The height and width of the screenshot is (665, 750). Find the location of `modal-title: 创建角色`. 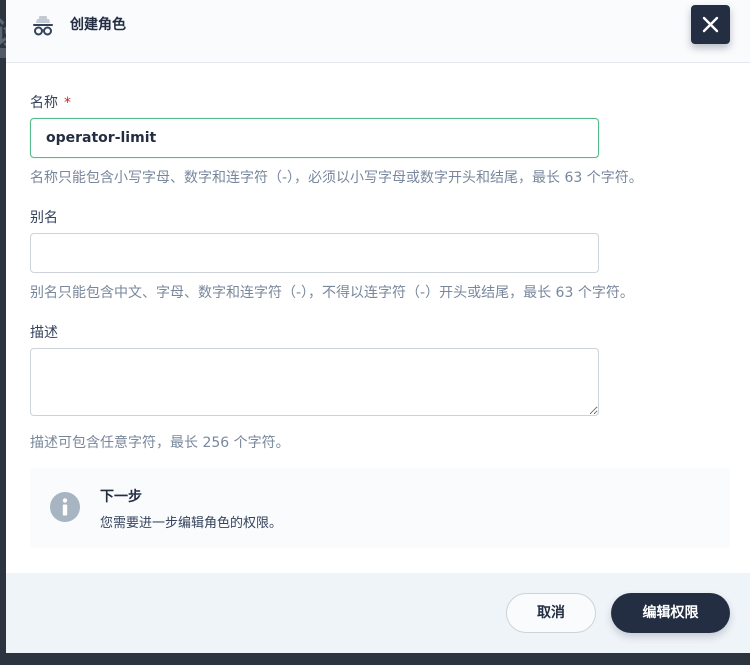

modal-title: 创建角色 is located at coordinates (98, 25).